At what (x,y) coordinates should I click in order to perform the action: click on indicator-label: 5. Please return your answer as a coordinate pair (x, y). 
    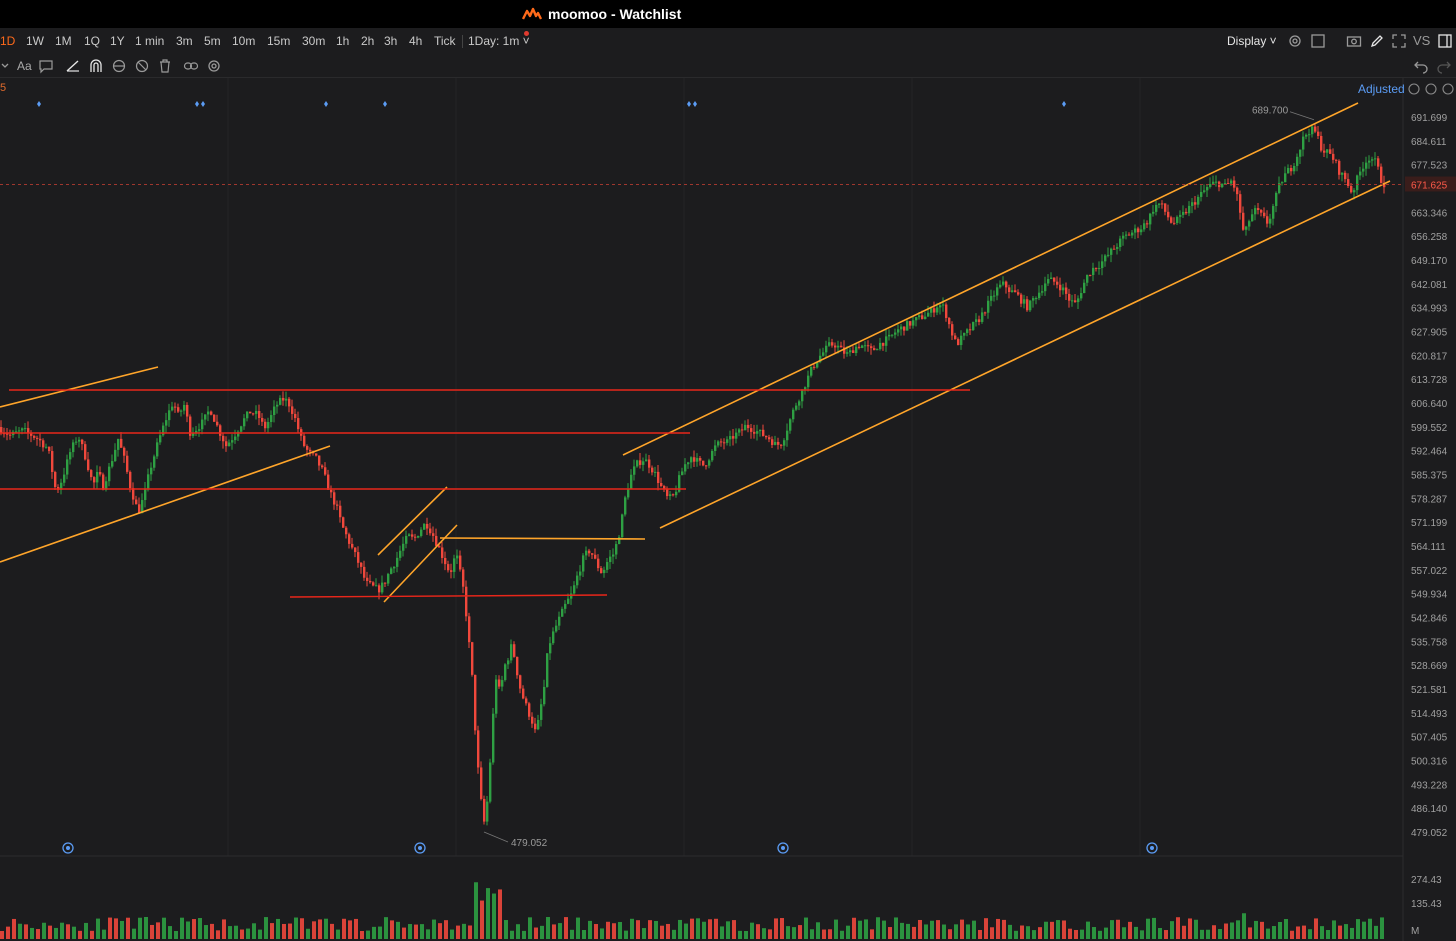
    Looking at the image, I should click on (3, 88).